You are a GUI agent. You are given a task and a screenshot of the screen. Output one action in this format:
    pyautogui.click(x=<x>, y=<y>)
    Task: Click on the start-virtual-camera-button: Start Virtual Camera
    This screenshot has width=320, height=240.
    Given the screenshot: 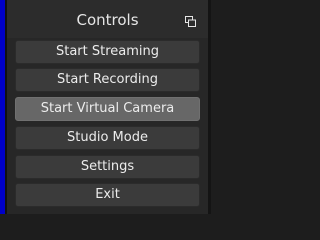 What is the action you would take?
    pyautogui.click(x=107, y=109)
    